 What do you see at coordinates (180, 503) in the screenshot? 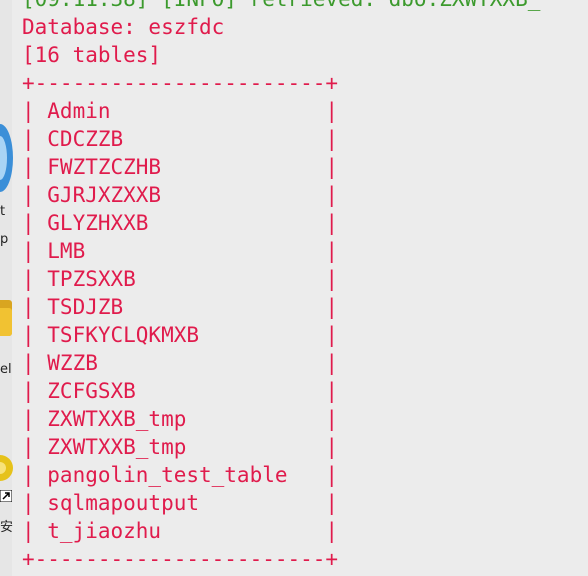
I see `table-row: | sqlmapoutput |` at bounding box center [180, 503].